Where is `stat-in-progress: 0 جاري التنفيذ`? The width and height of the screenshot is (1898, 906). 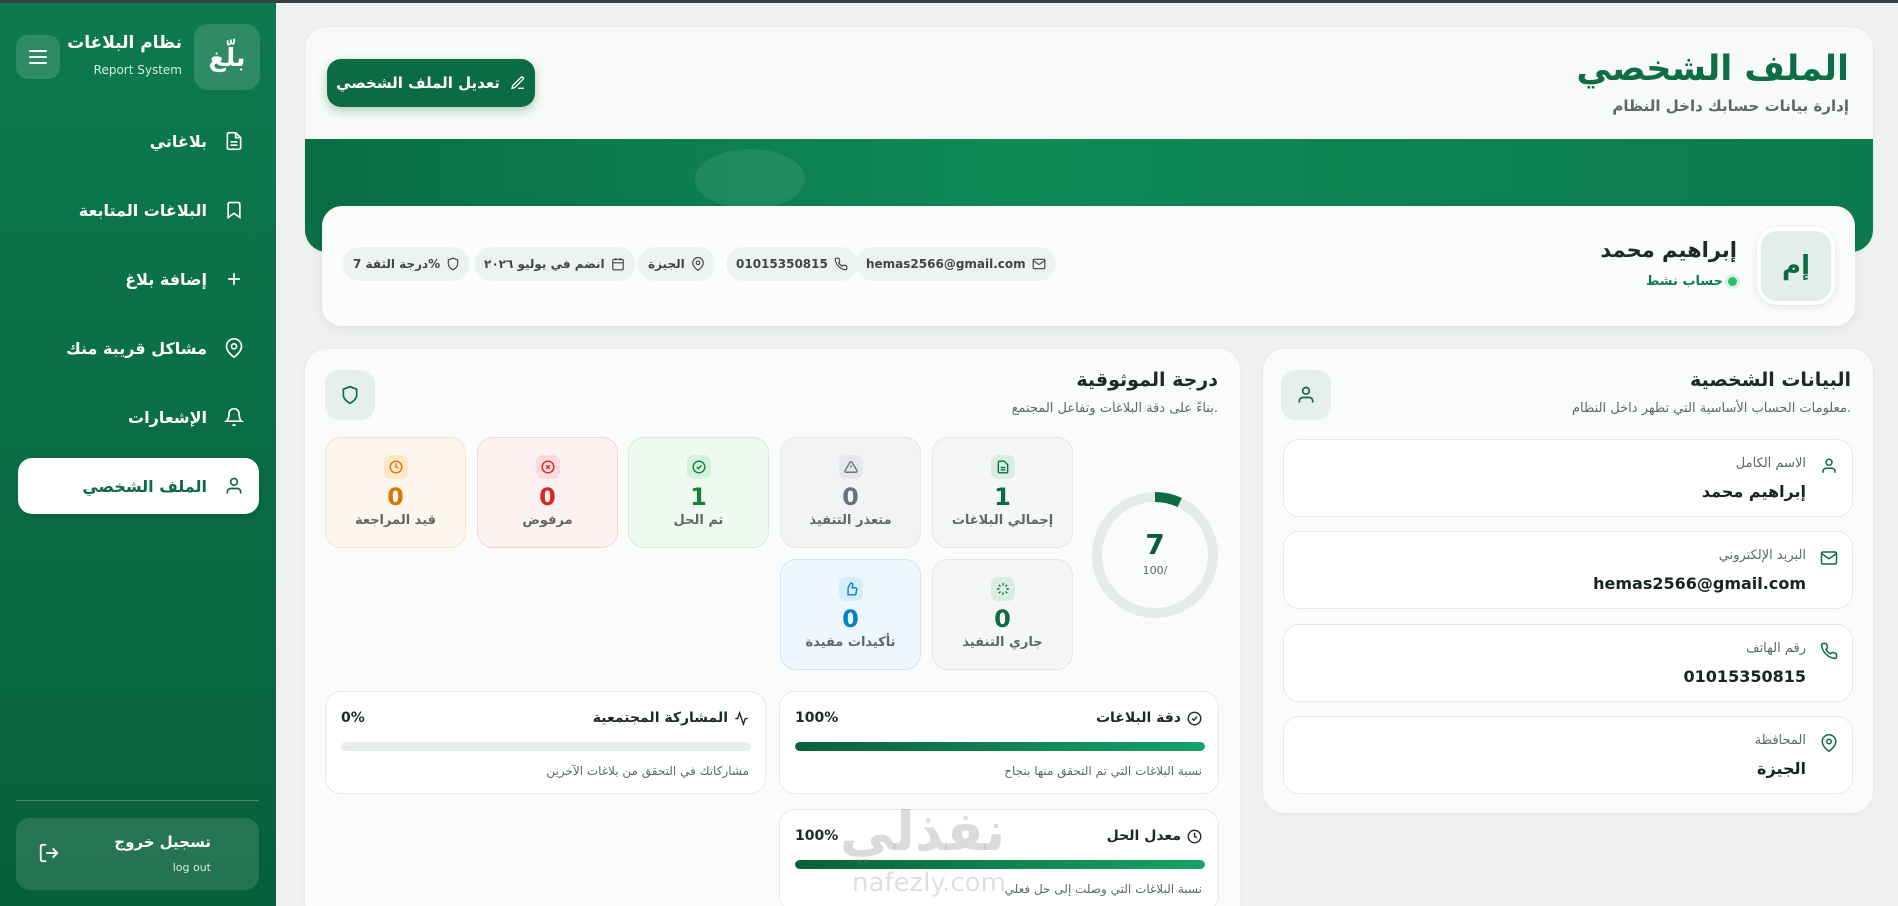
stat-in-progress: 0 جاري التنفيذ is located at coordinates (1002, 614).